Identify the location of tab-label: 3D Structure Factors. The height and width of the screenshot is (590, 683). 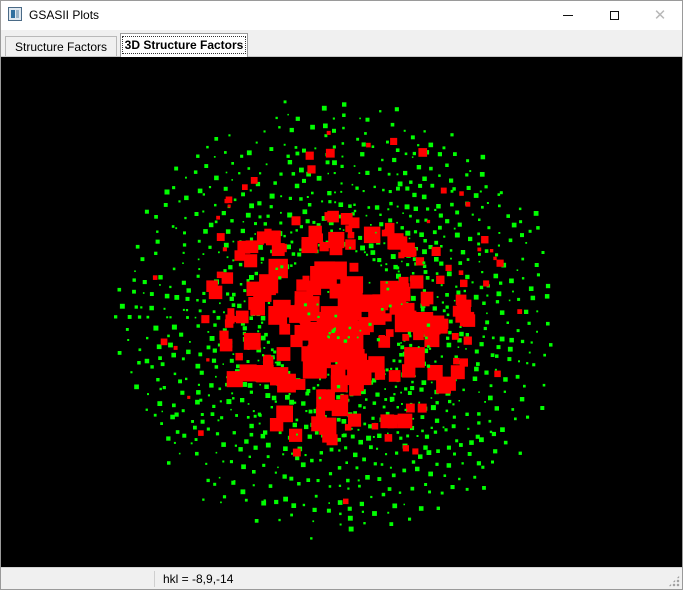
(184, 45).